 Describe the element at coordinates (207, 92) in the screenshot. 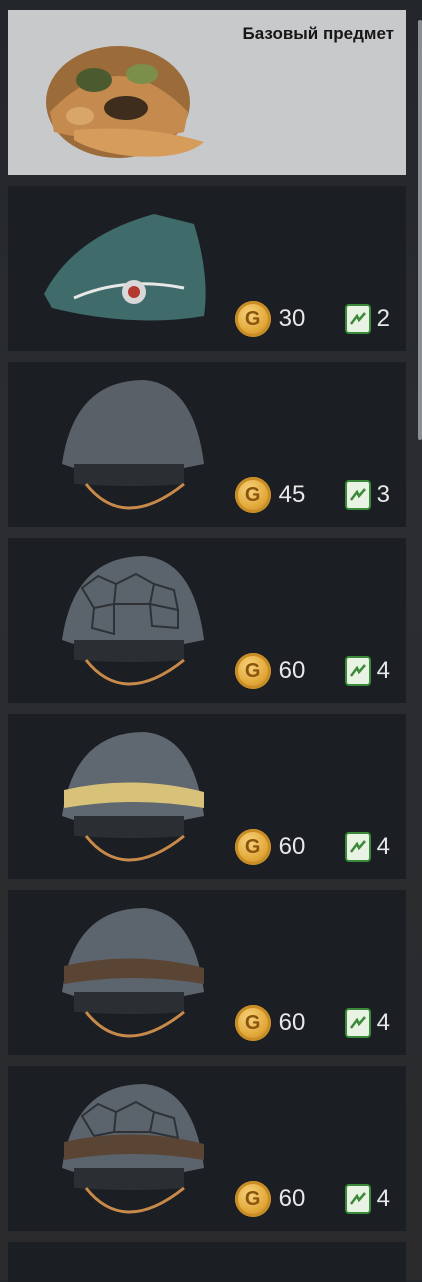

I see `base-item-card: Базовый предмет` at that location.